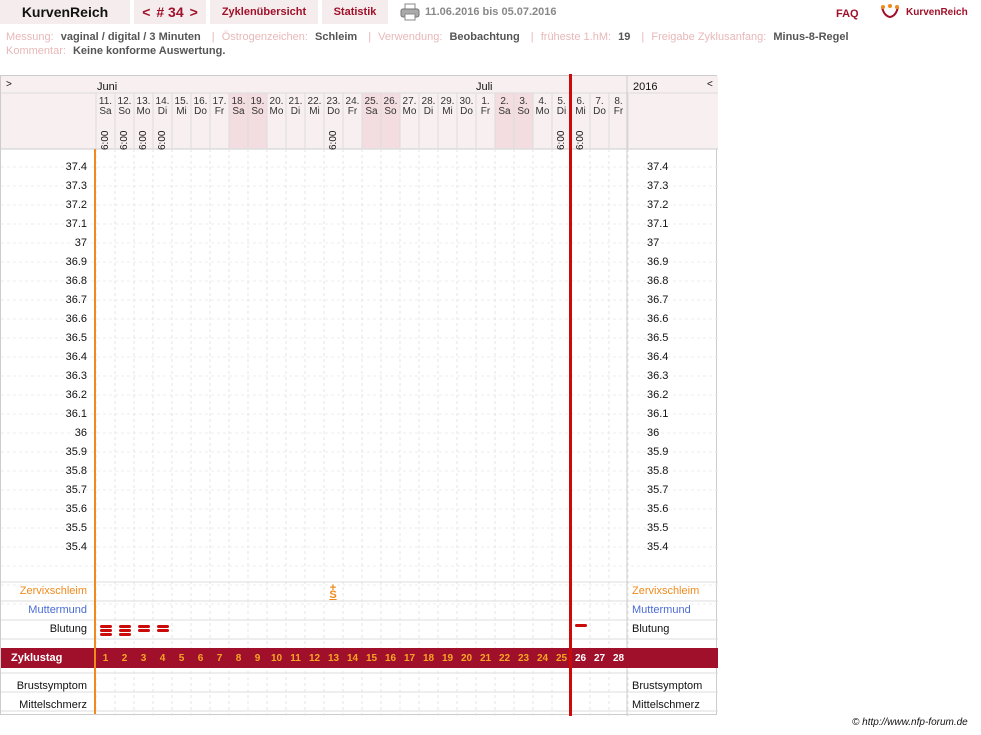  What do you see at coordinates (9, 84) in the screenshot?
I see `scroll-left-button: >` at bounding box center [9, 84].